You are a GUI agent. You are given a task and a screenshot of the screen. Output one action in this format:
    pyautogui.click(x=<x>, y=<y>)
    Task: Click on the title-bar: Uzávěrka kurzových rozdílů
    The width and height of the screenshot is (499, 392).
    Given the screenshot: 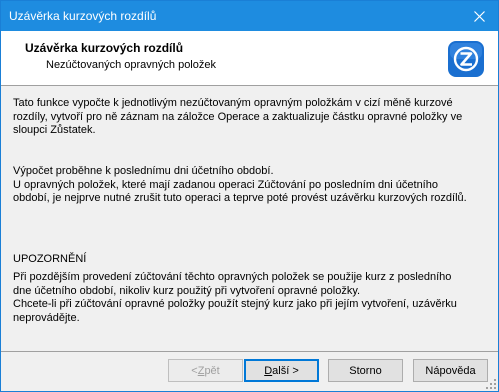 What is the action you would take?
    pyautogui.click(x=249, y=16)
    